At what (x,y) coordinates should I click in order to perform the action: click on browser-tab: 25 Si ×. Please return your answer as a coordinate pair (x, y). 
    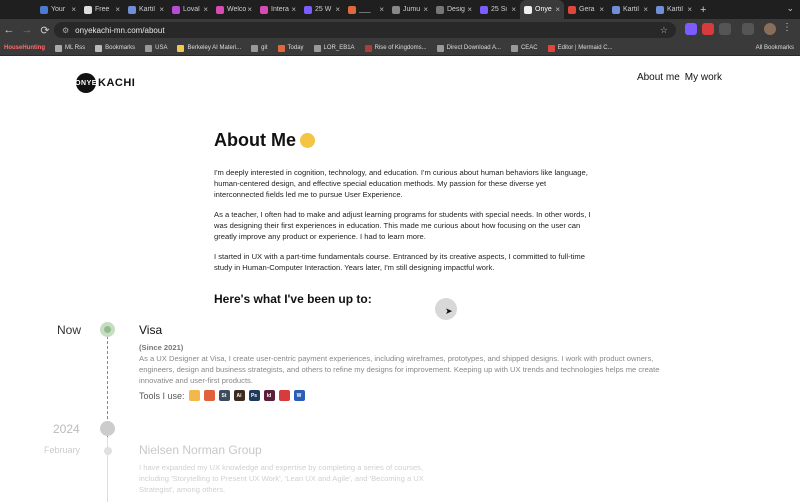
    Looking at the image, I should click on (498, 9).